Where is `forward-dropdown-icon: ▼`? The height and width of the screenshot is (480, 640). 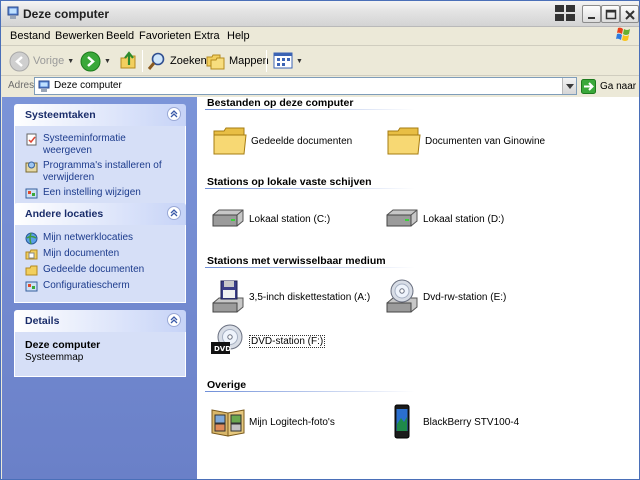
forward-dropdown-icon: ▼ is located at coordinates (107, 61).